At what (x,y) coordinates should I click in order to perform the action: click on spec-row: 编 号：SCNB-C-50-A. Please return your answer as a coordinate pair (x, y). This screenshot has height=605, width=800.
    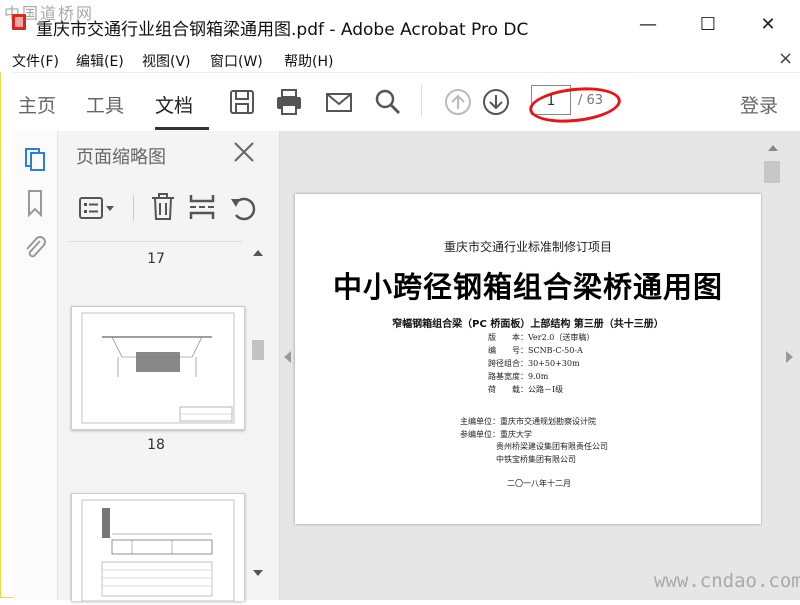
    Looking at the image, I should click on (535, 350).